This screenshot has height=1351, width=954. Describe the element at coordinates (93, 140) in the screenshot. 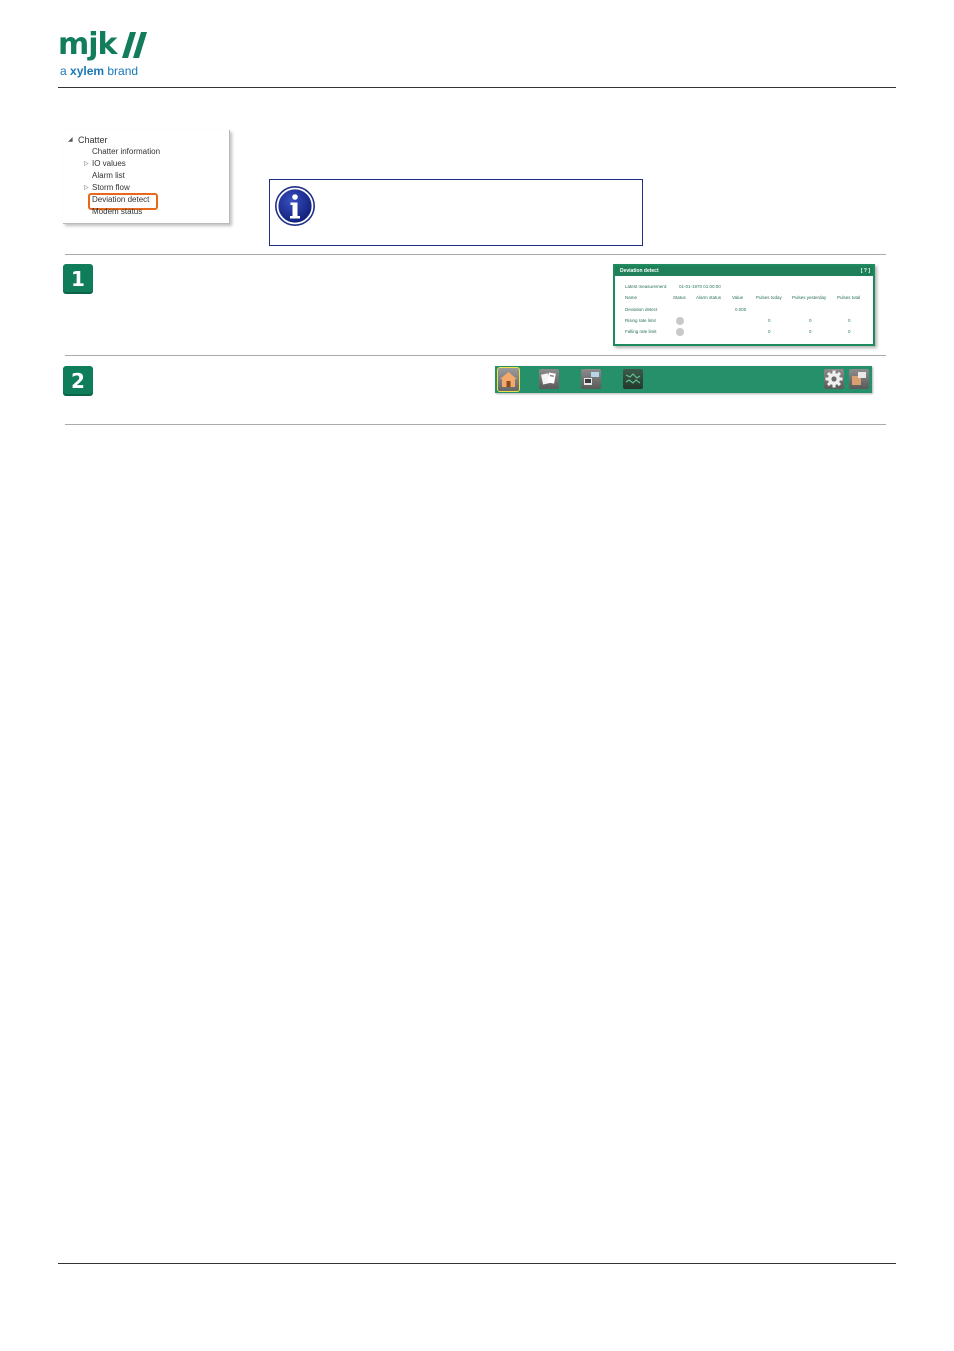

I see `tree-root-chatter: Chatter` at that location.